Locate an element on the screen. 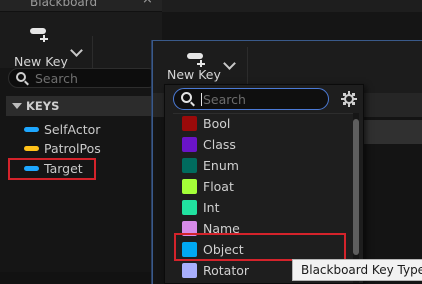  type-label: Float is located at coordinates (218, 186).